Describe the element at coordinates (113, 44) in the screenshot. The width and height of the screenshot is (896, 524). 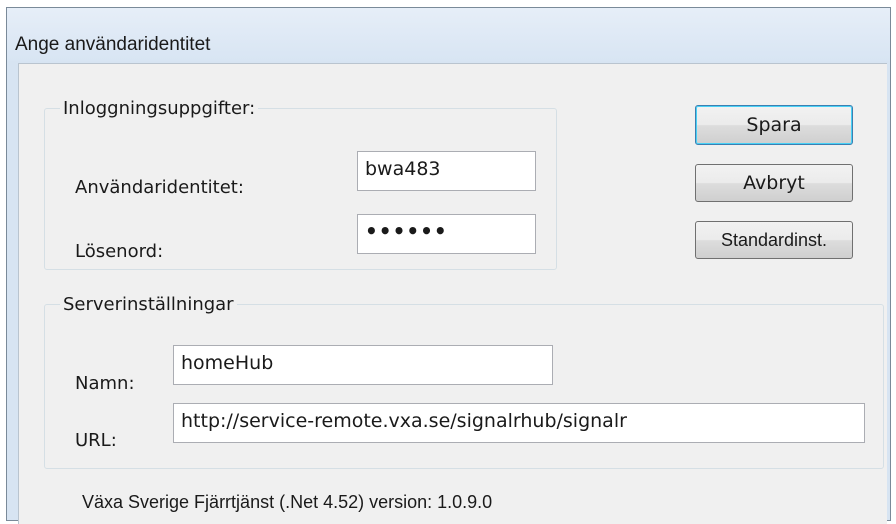
I see `window-title: Ange användaridentitet` at that location.